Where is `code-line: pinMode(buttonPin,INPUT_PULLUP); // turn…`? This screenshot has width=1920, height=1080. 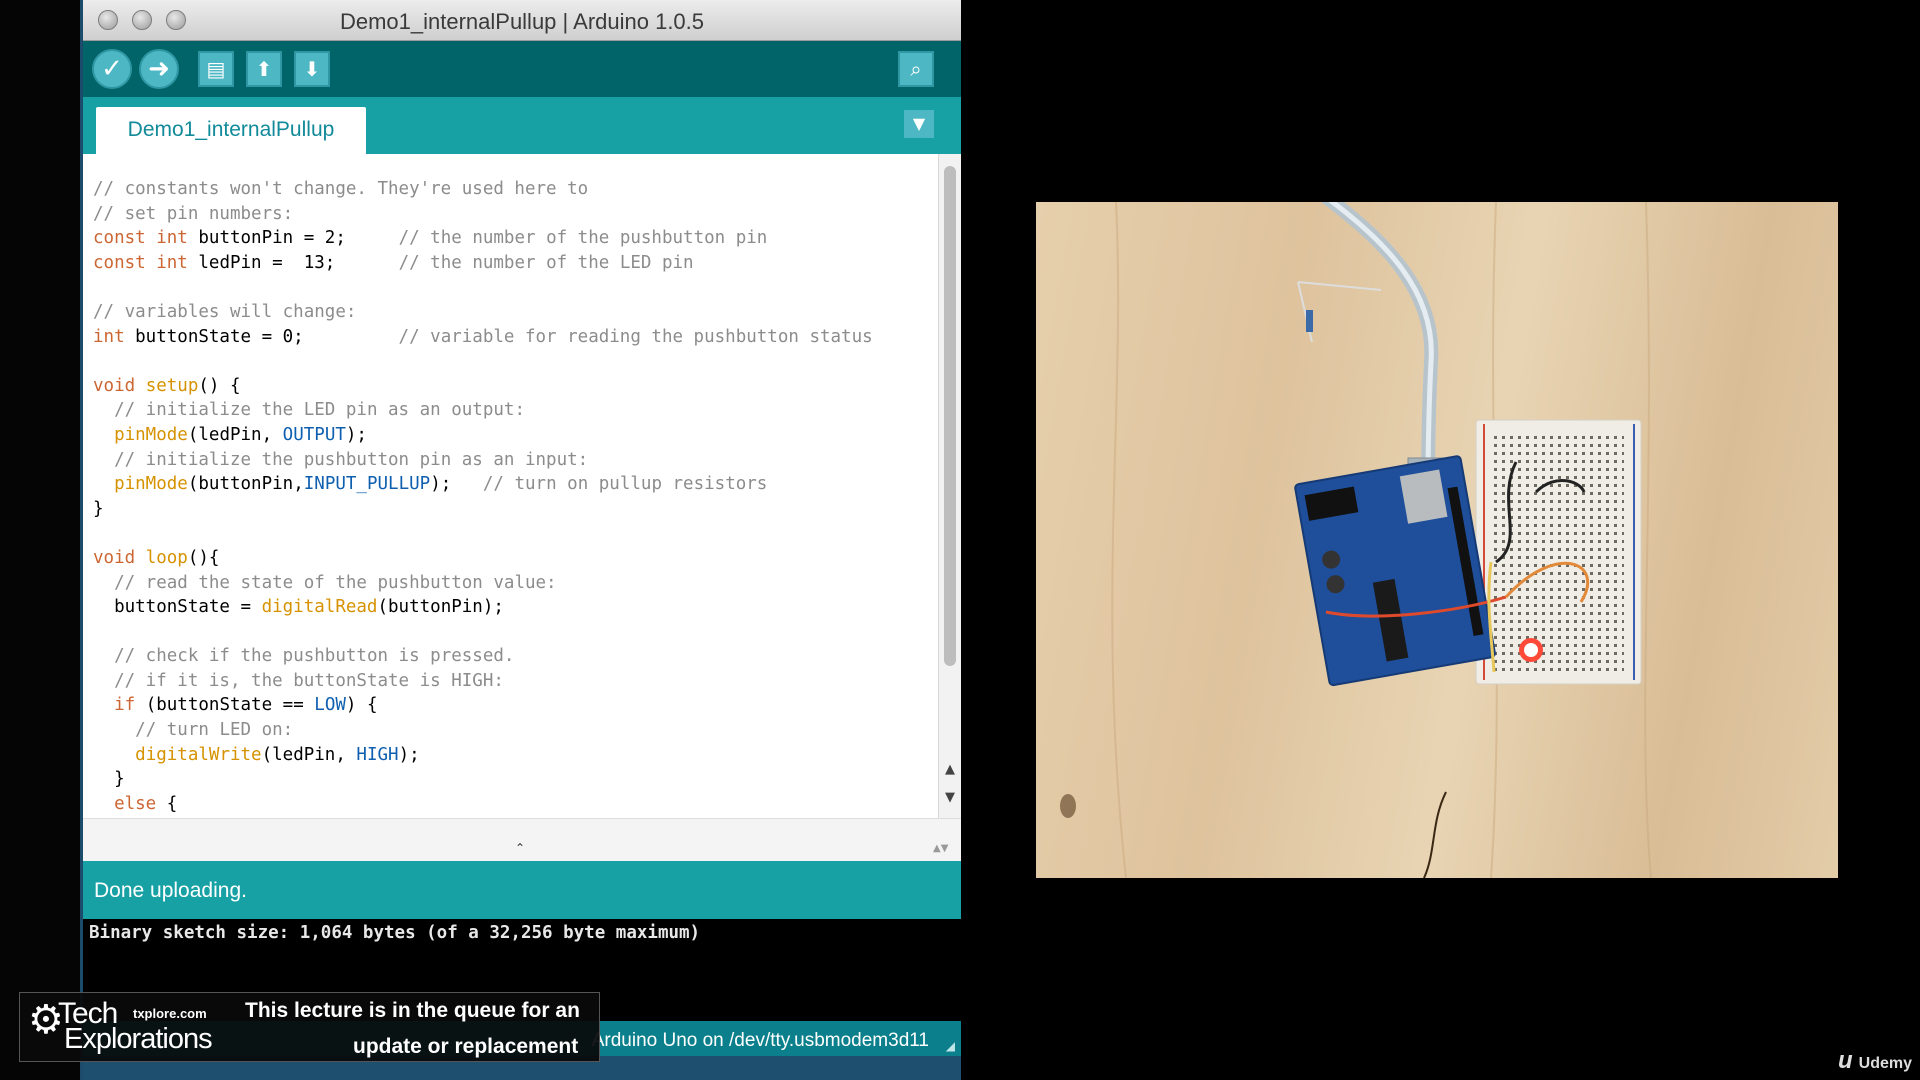 code-line: pinMode(buttonPin,INPUT_PULLUP); // turn… is located at coordinates (483, 484).